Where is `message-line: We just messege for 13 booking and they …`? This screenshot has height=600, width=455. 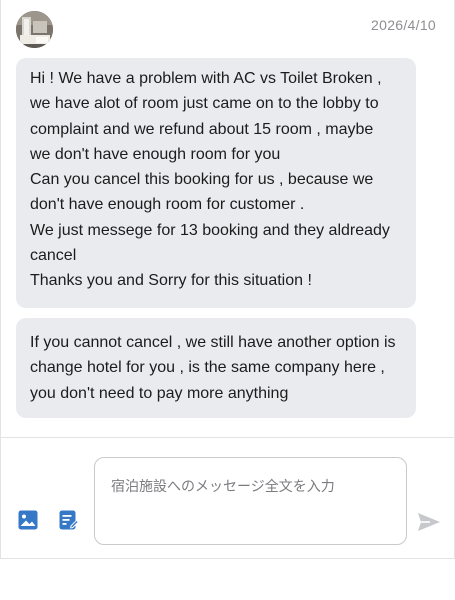 message-line: We just messege for 13 booking and they … is located at coordinates (210, 230).